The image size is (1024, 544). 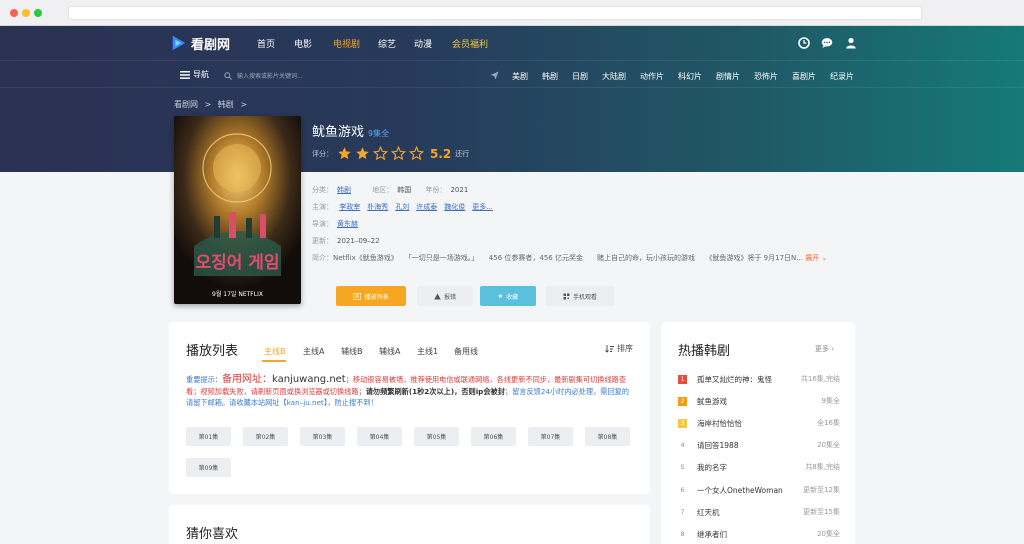 I want to click on notice-part-2: 请勿频繁刷新(1秒2次以上)，否则ip会被封, so click(x=435, y=391).